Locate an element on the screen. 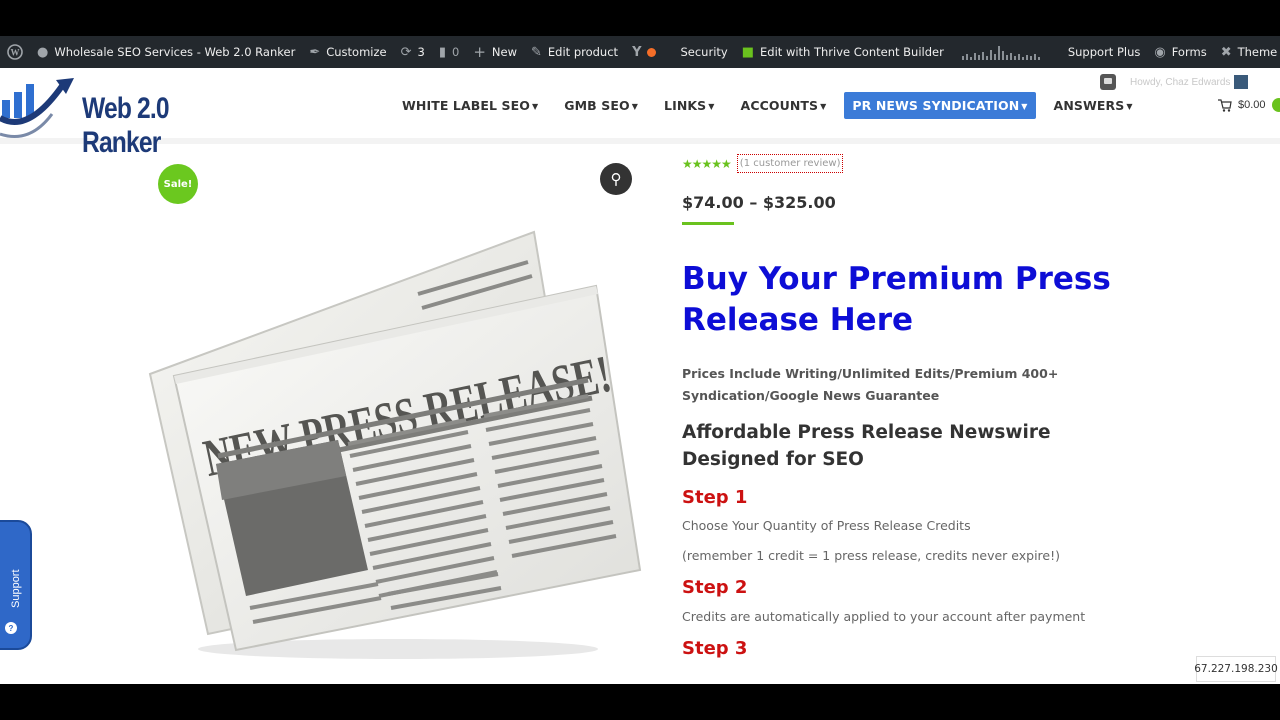  nav-label: LINKS is located at coordinates (685, 105).